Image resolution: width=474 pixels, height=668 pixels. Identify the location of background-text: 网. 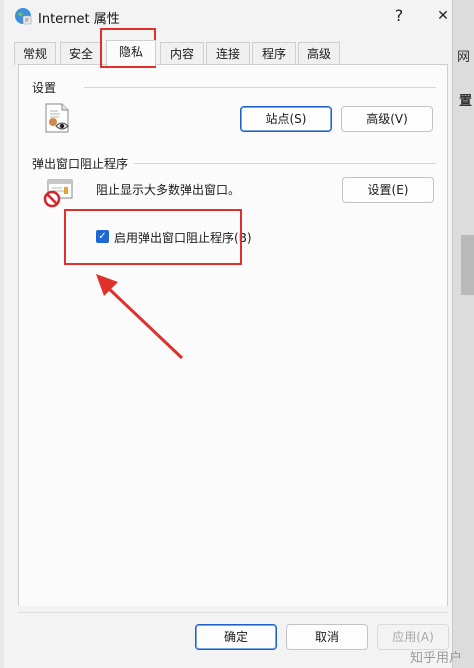
(464, 57).